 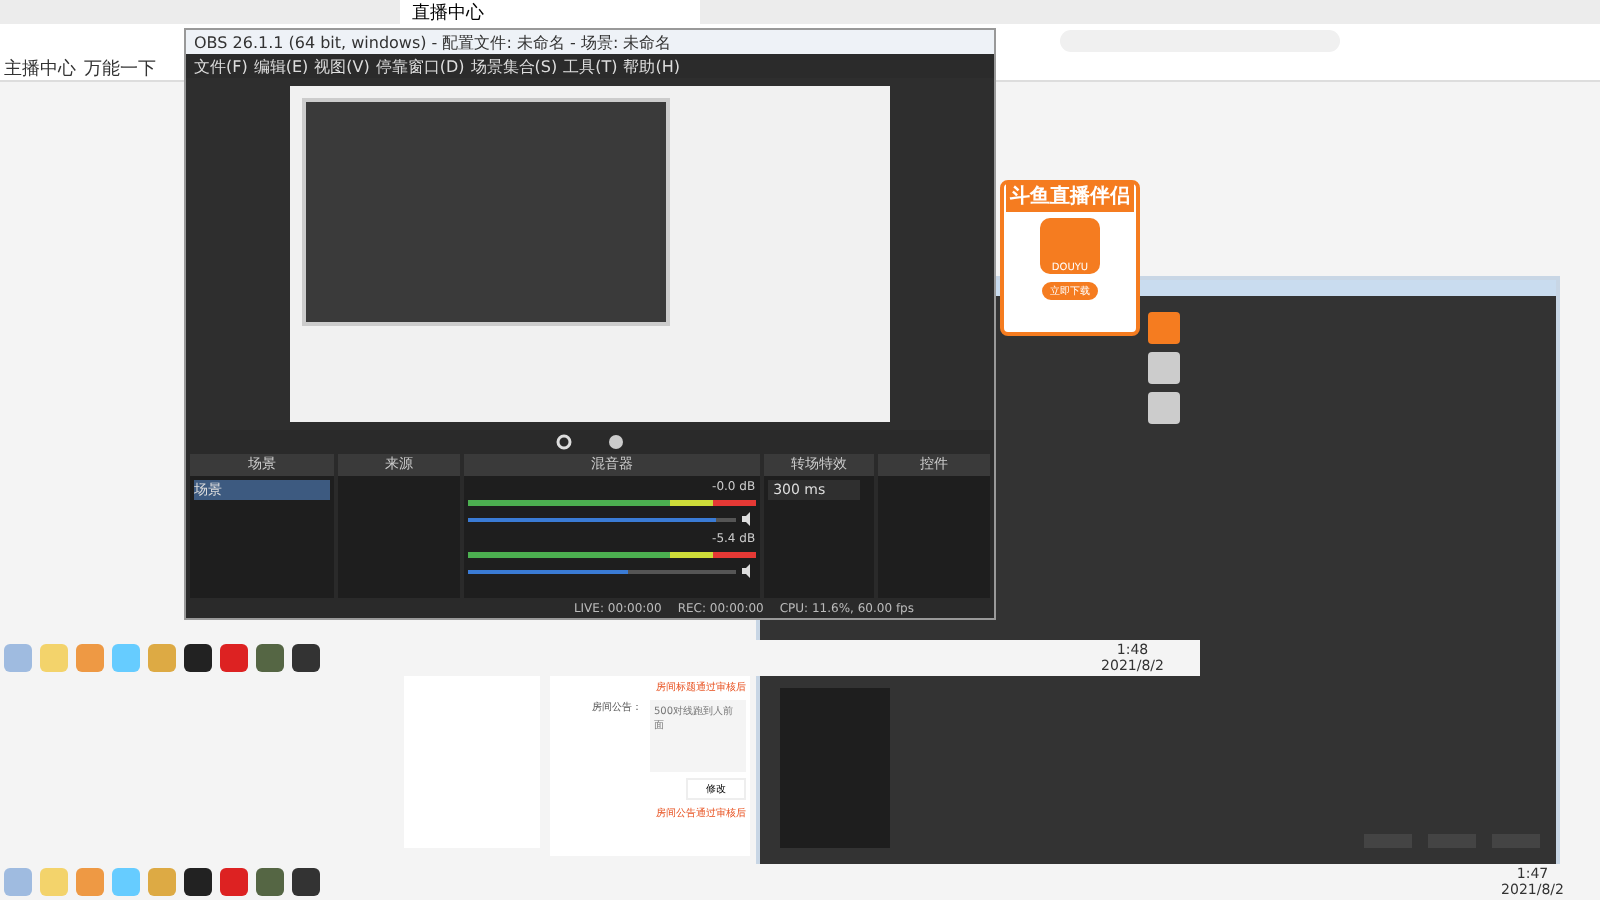 What do you see at coordinates (550, 12) in the screenshot?
I see `browser-tab: 直播中心` at bounding box center [550, 12].